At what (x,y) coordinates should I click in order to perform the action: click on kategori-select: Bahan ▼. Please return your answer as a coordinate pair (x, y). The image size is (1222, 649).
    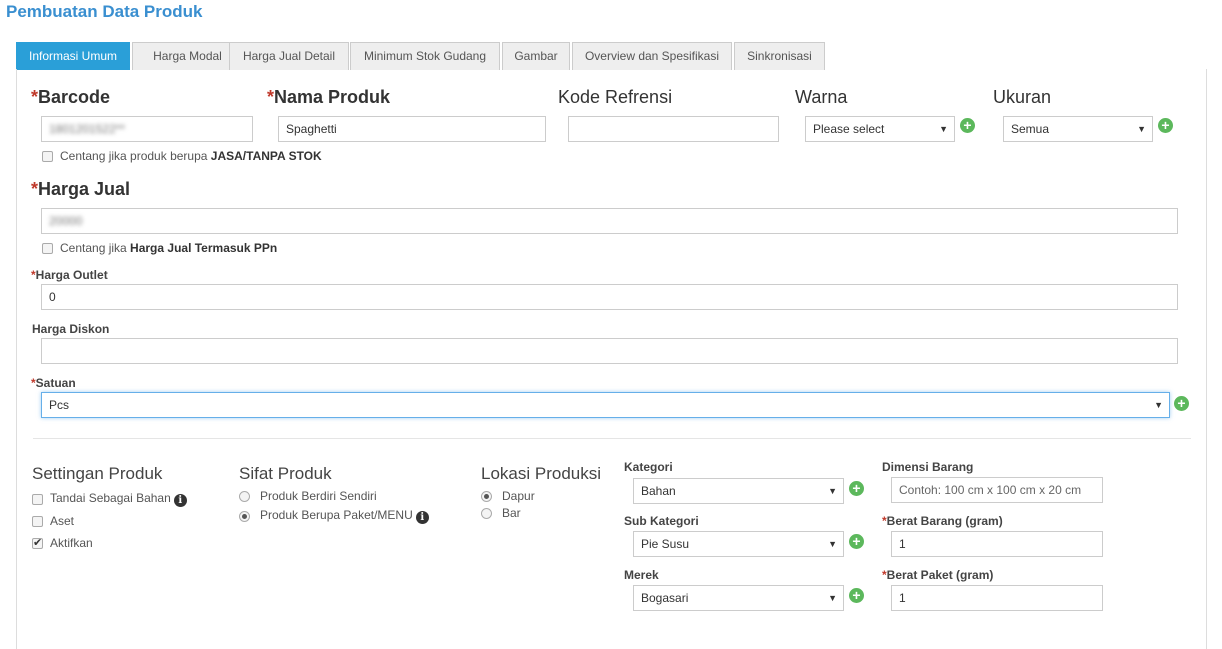
    Looking at the image, I should click on (738, 491).